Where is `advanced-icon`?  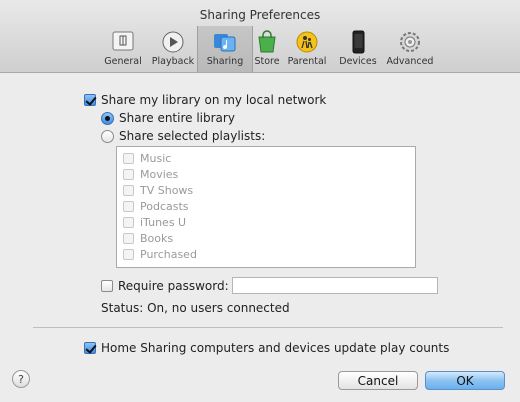
advanced-icon is located at coordinates (410, 42).